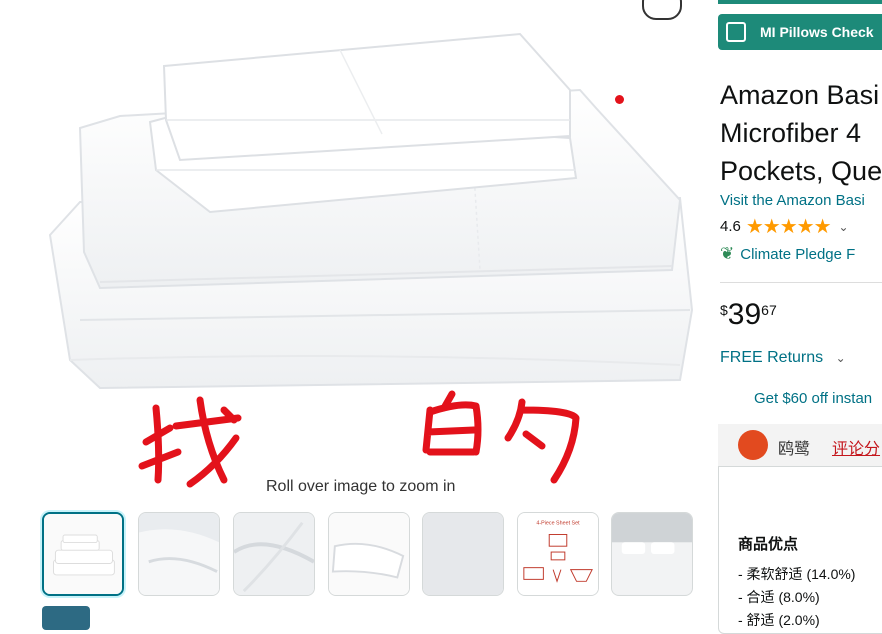 This screenshot has height=634, width=882. What do you see at coordinates (730, 226) in the screenshot?
I see `rating-value: 4.6` at bounding box center [730, 226].